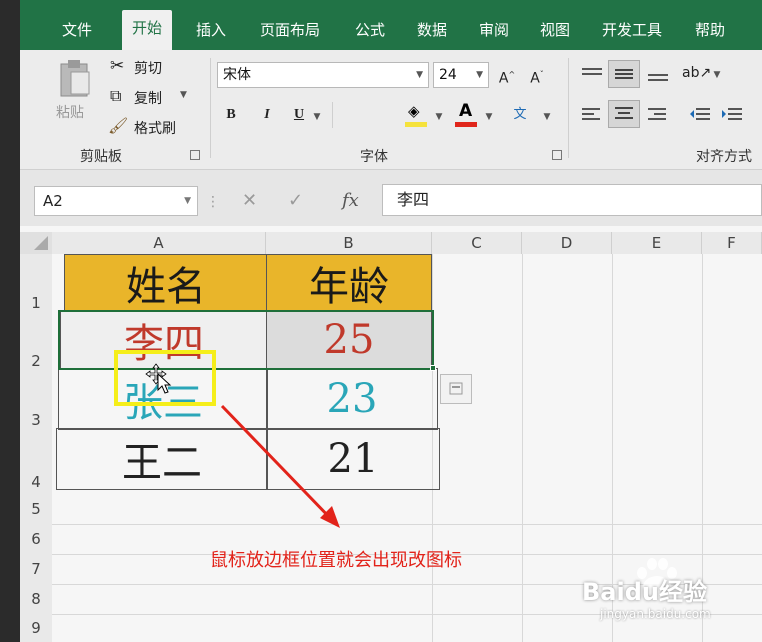 This screenshot has width=762, height=642. Describe the element at coordinates (657, 243) in the screenshot. I see `column-header-e: E` at that location.